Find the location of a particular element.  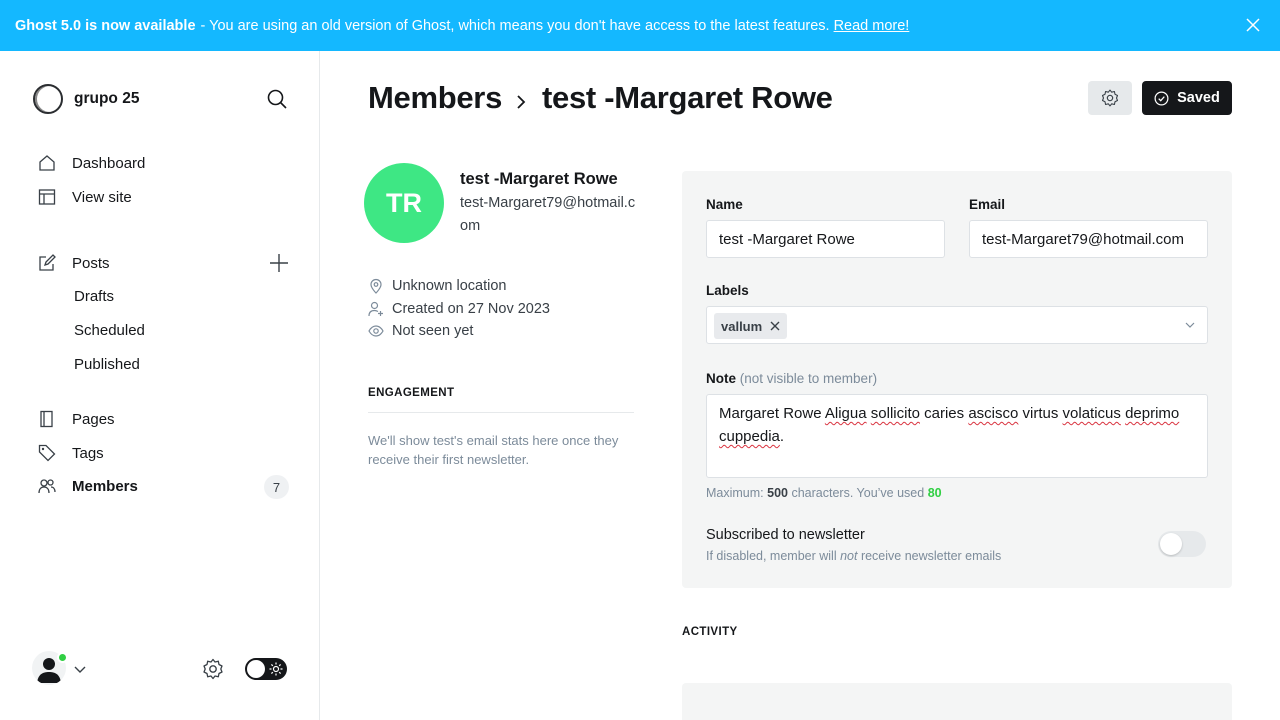

email-label: Email is located at coordinates (987, 204).